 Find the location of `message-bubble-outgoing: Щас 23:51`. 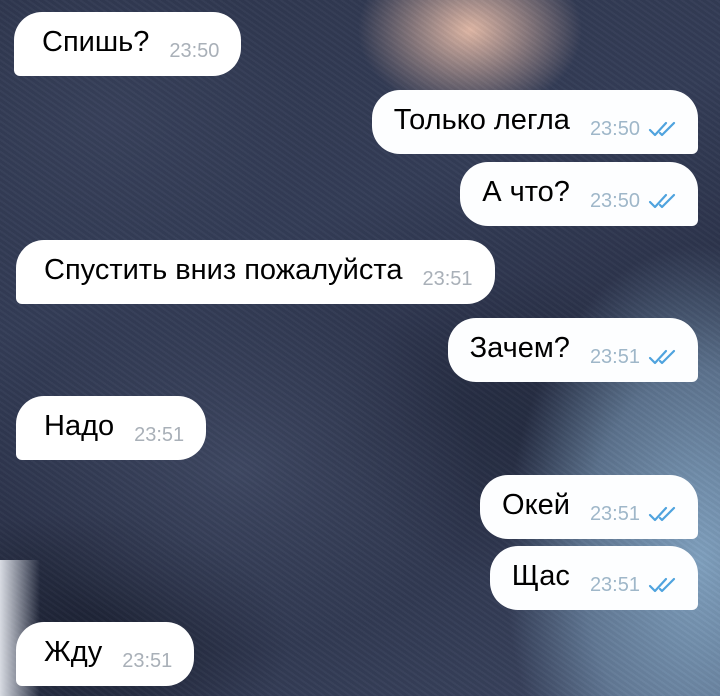

message-bubble-outgoing: Щас 23:51 is located at coordinates (593, 578).